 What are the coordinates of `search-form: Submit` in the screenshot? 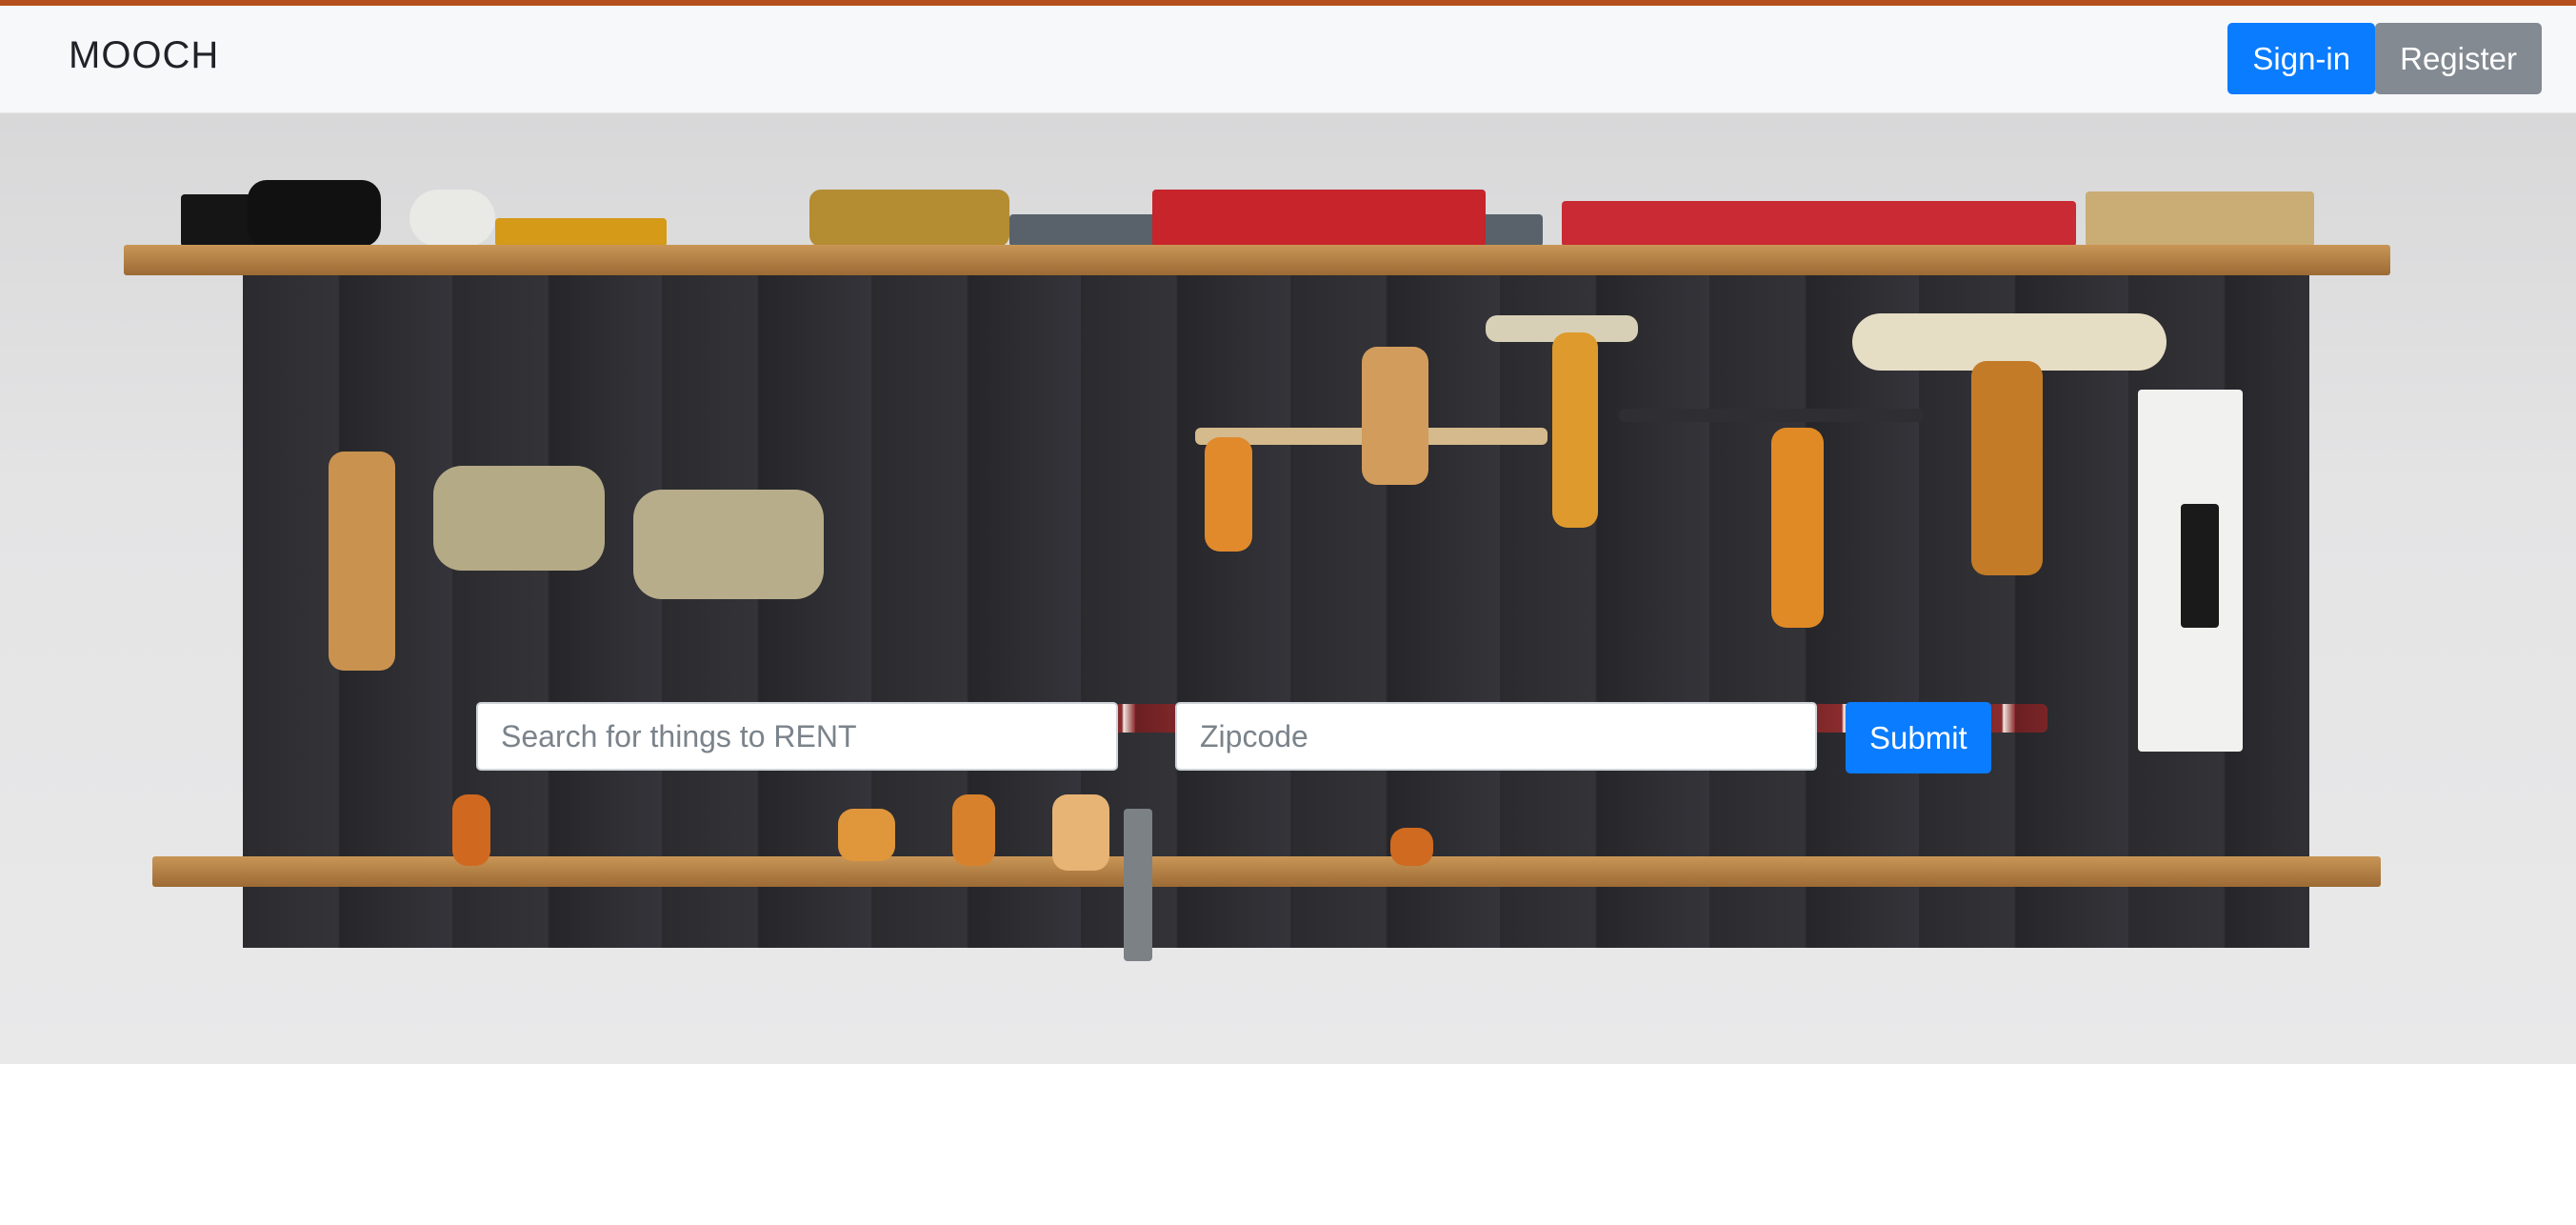 It's located at (1234, 738).